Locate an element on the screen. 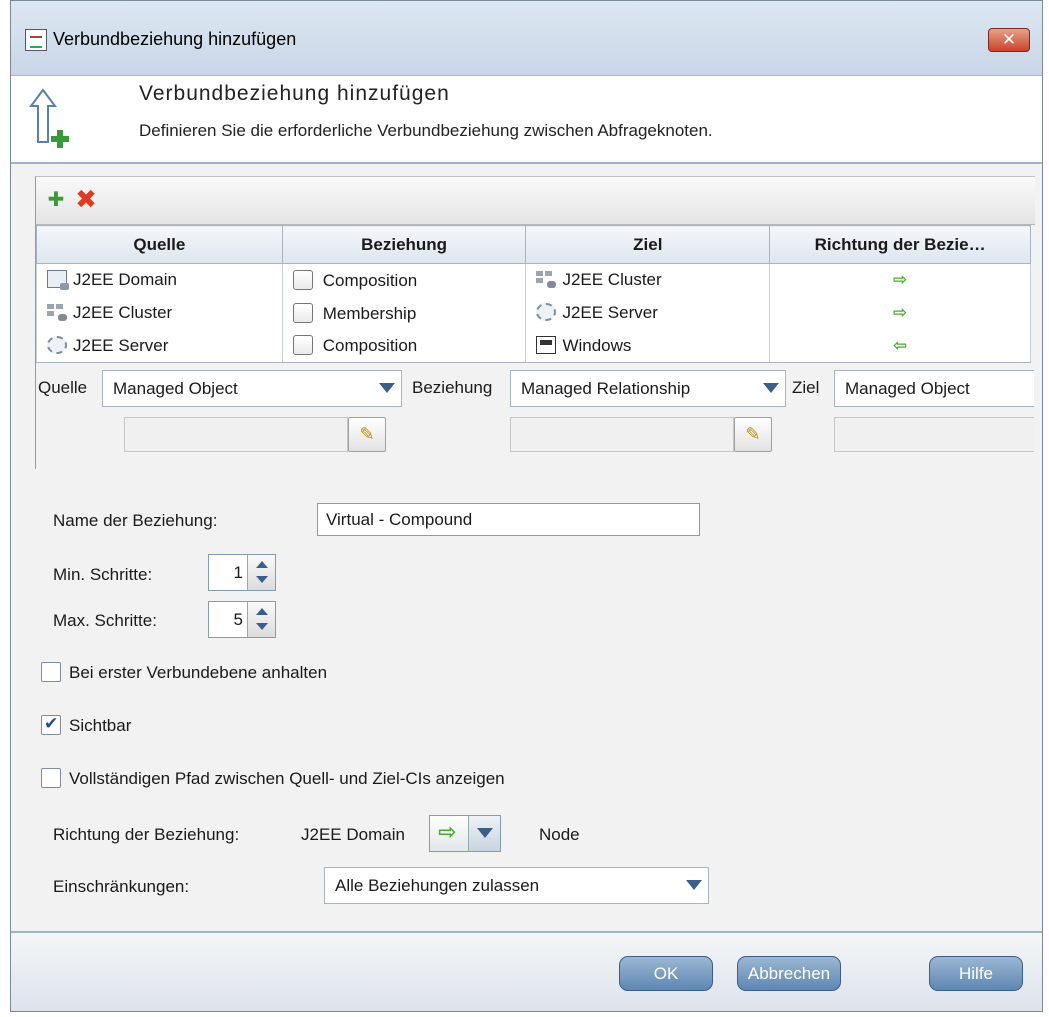 The width and height of the screenshot is (1049, 1017). edit-source-button: ✎ is located at coordinates (367, 434).